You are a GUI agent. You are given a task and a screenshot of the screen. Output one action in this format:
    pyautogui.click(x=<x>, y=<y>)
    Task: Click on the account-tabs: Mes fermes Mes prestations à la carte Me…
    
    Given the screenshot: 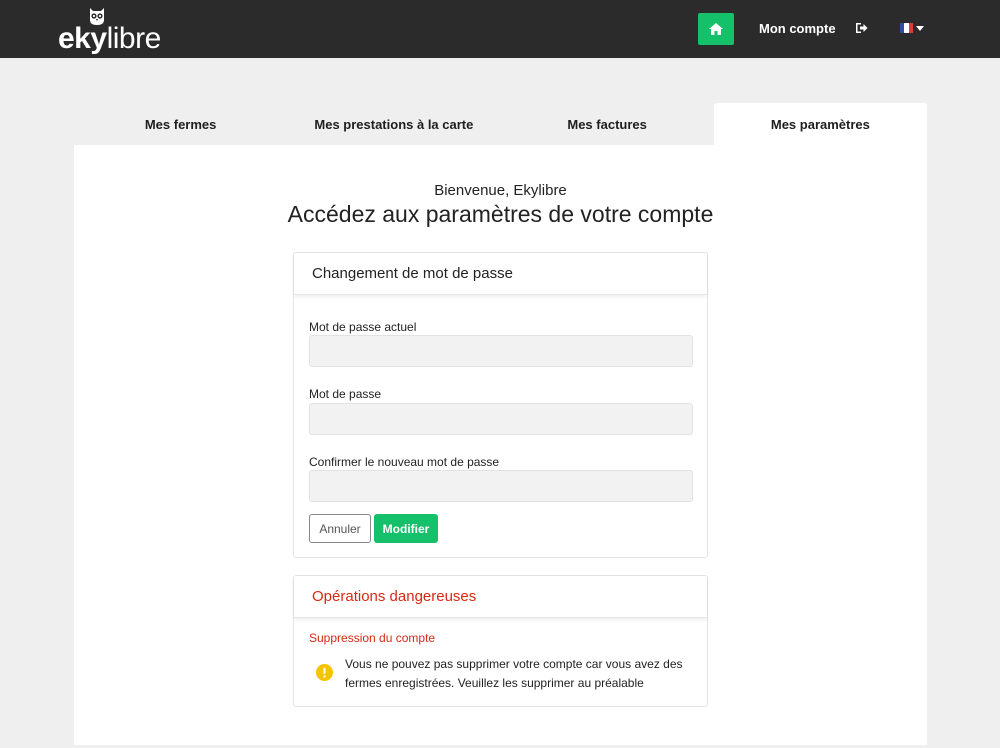 What is the action you would take?
    pyautogui.click(x=500, y=124)
    